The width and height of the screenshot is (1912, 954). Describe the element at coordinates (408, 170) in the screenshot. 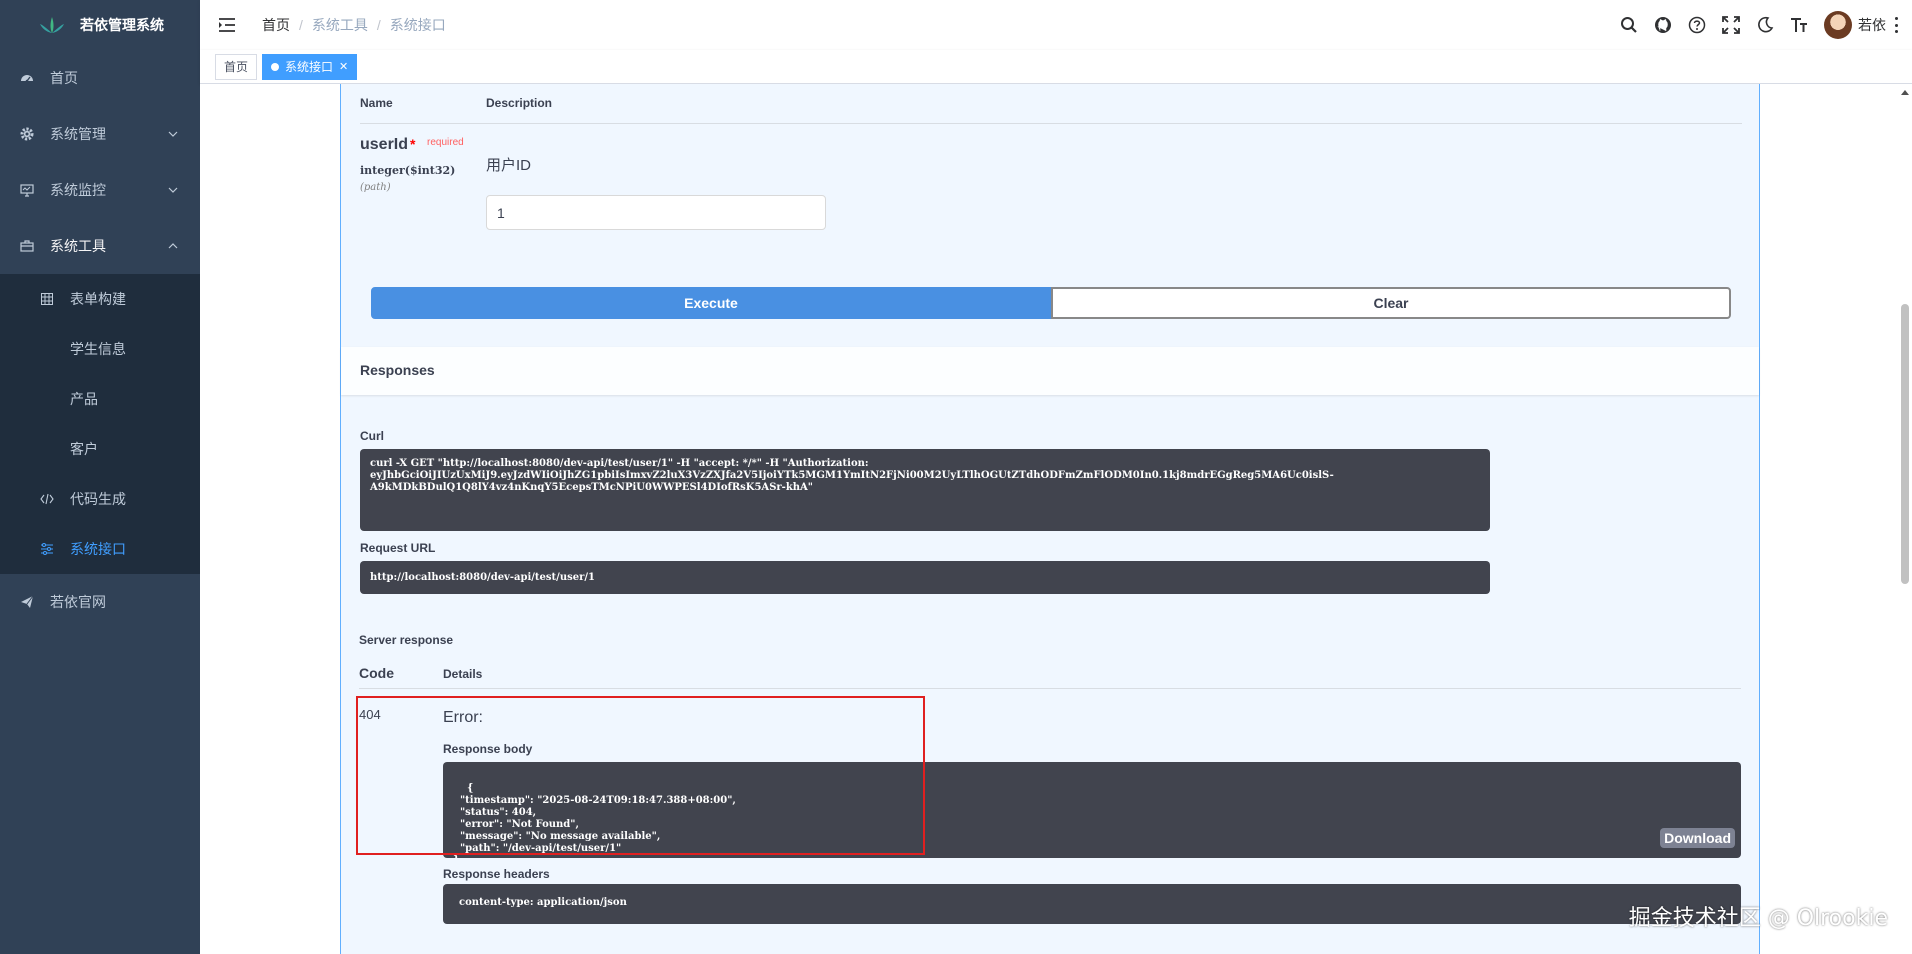

I see `param-type: integer($int32)` at that location.